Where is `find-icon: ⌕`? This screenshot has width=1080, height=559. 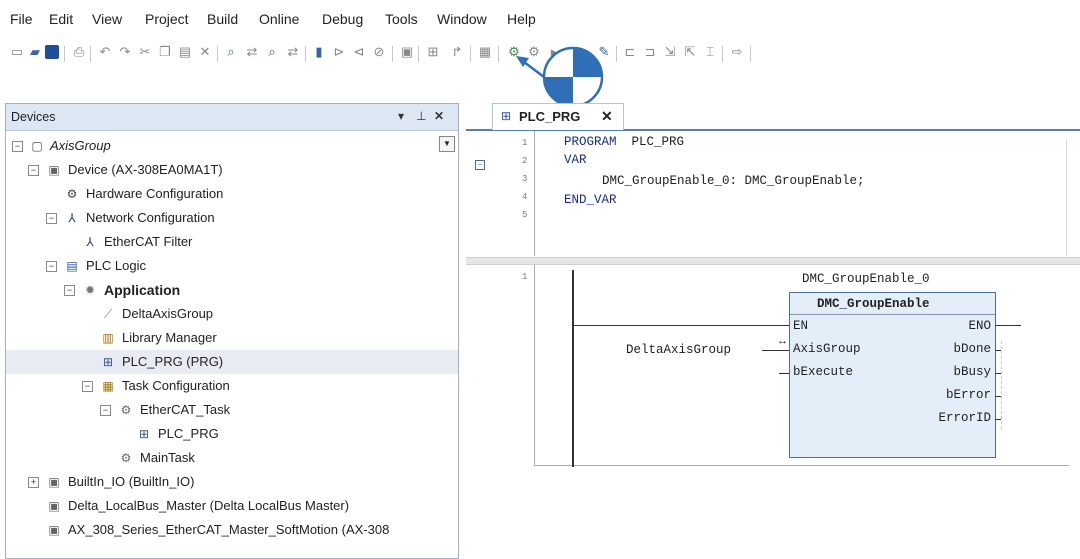
find-icon: ⌕ is located at coordinates (231, 52).